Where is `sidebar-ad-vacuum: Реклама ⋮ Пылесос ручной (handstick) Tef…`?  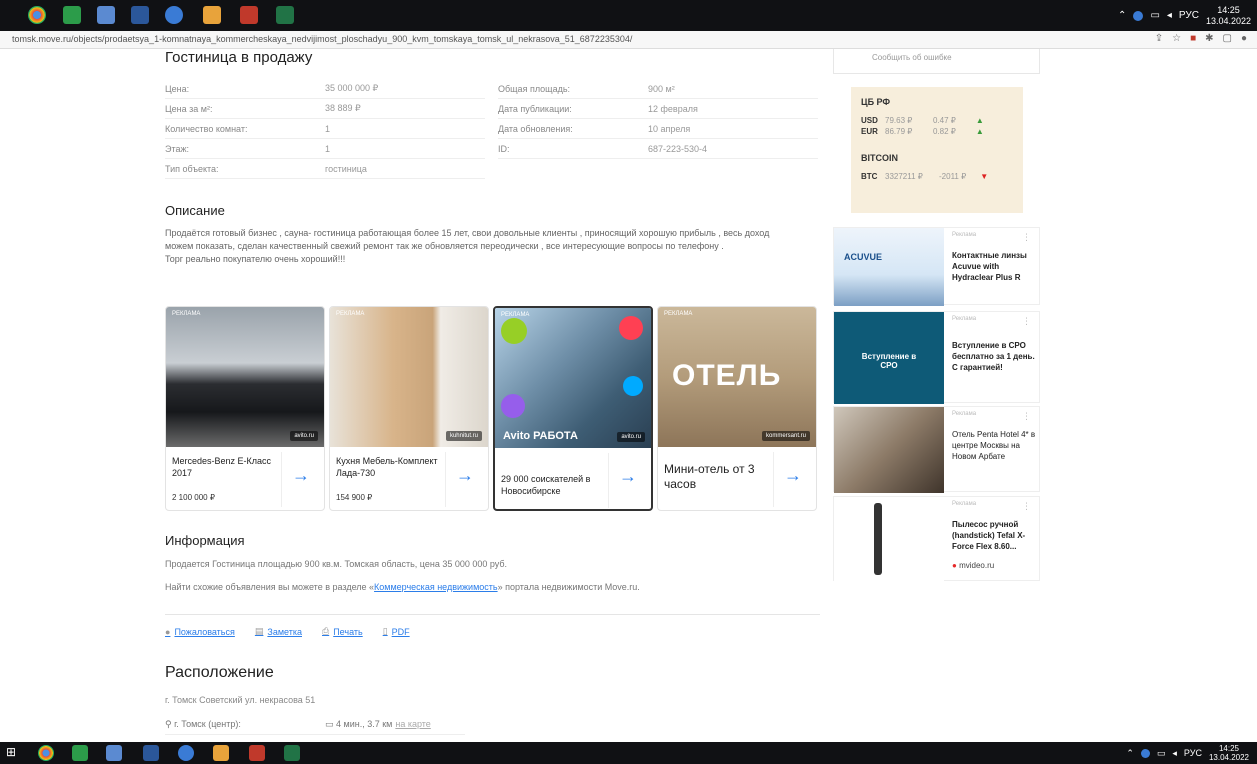 sidebar-ad-vacuum: Реклама ⋮ Пылесос ручной (handstick) Tef… is located at coordinates (936, 539).